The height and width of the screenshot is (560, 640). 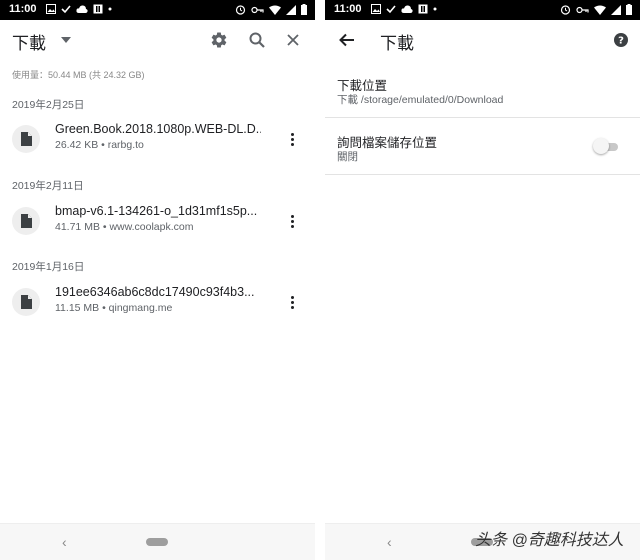 I want to click on date-header: 2019年2月11日, so click(x=48, y=186).